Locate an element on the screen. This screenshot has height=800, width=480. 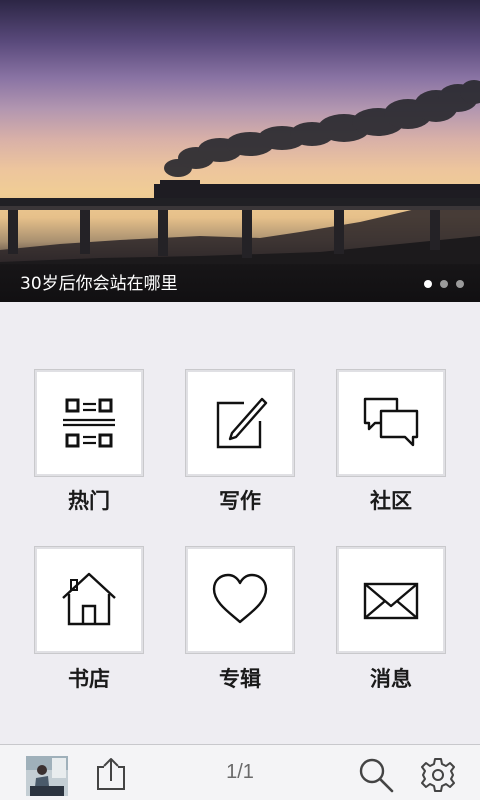
tile-messages-label: 消息 is located at coordinates (391, 679).